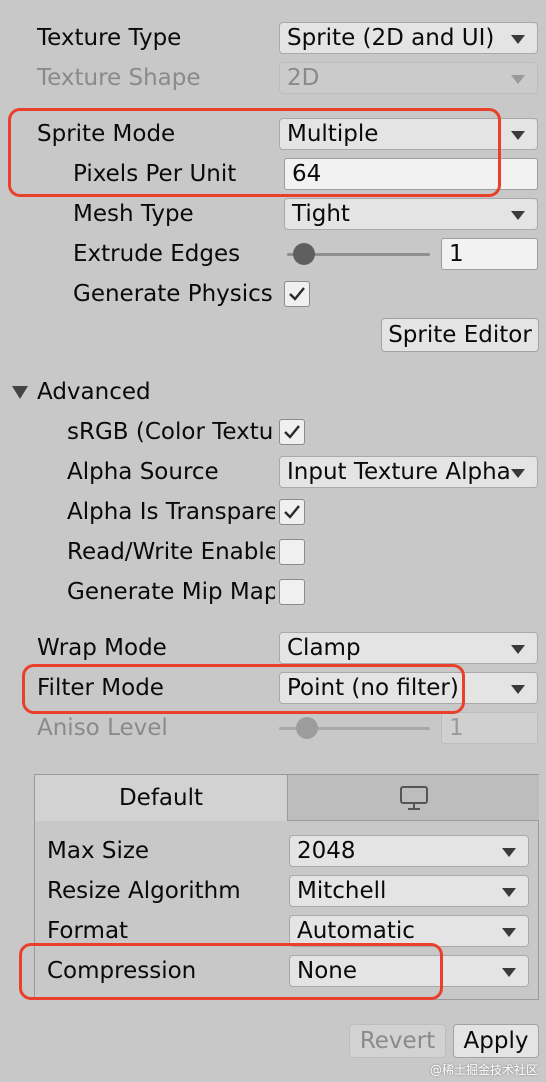 Image resolution: width=546 pixels, height=1082 pixels. What do you see at coordinates (342, 891) in the screenshot?
I see `resize-algorithm-value: Mitchell` at bounding box center [342, 891].